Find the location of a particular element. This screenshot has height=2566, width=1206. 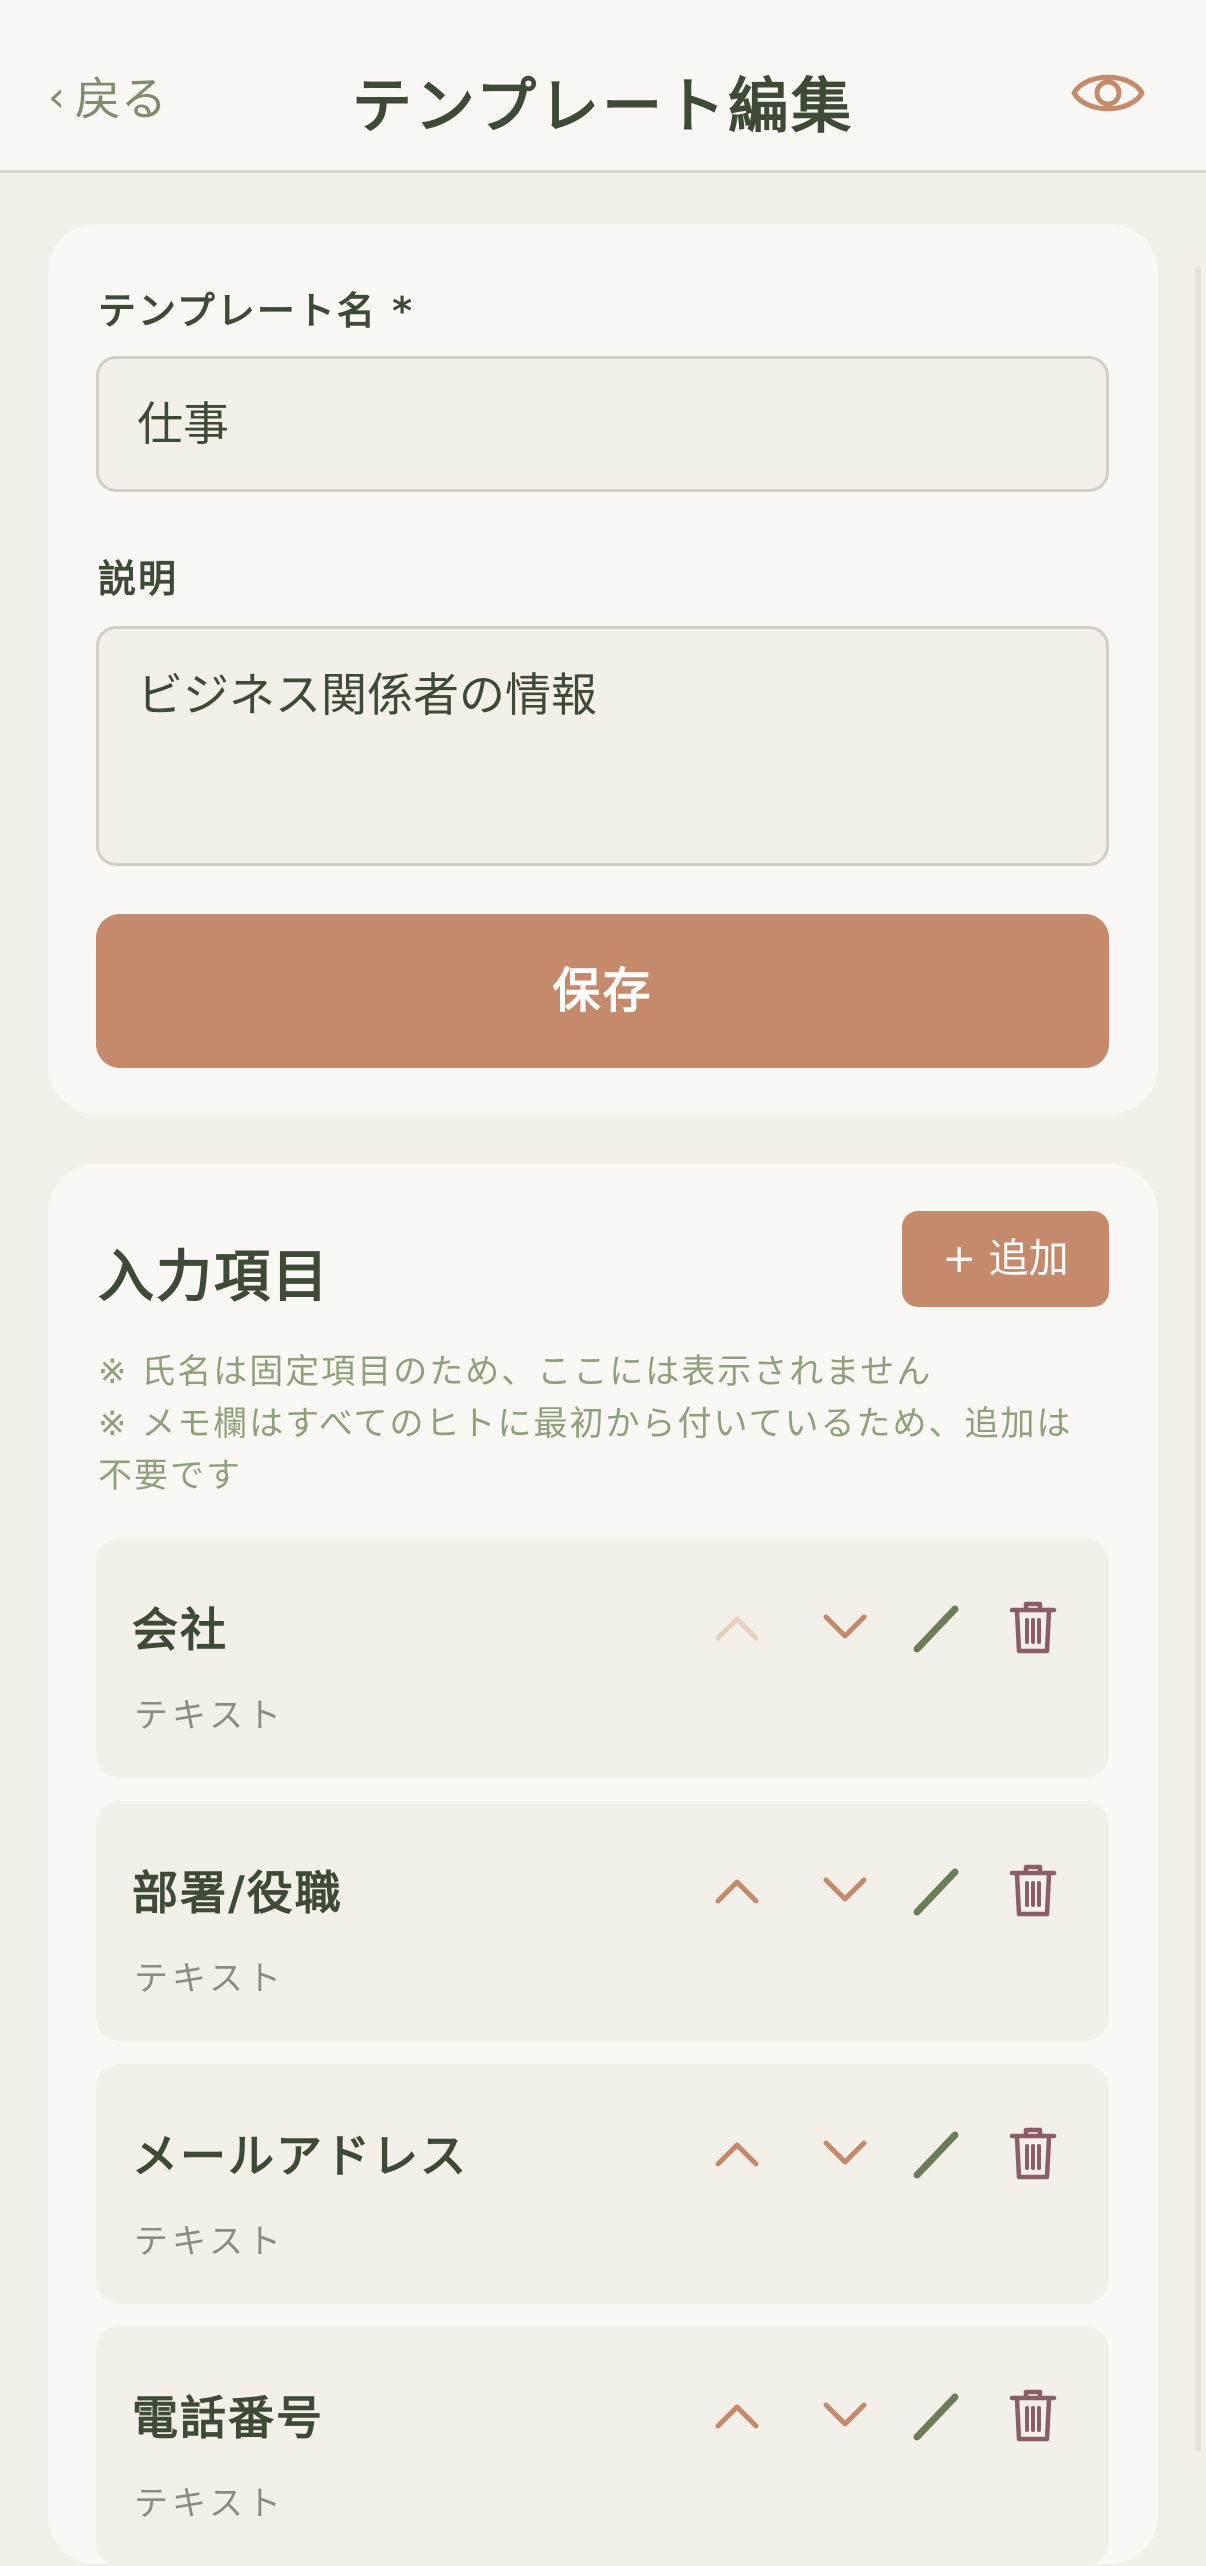

template-name-label: テンプレート名 * is located at coordinates (256, 311).